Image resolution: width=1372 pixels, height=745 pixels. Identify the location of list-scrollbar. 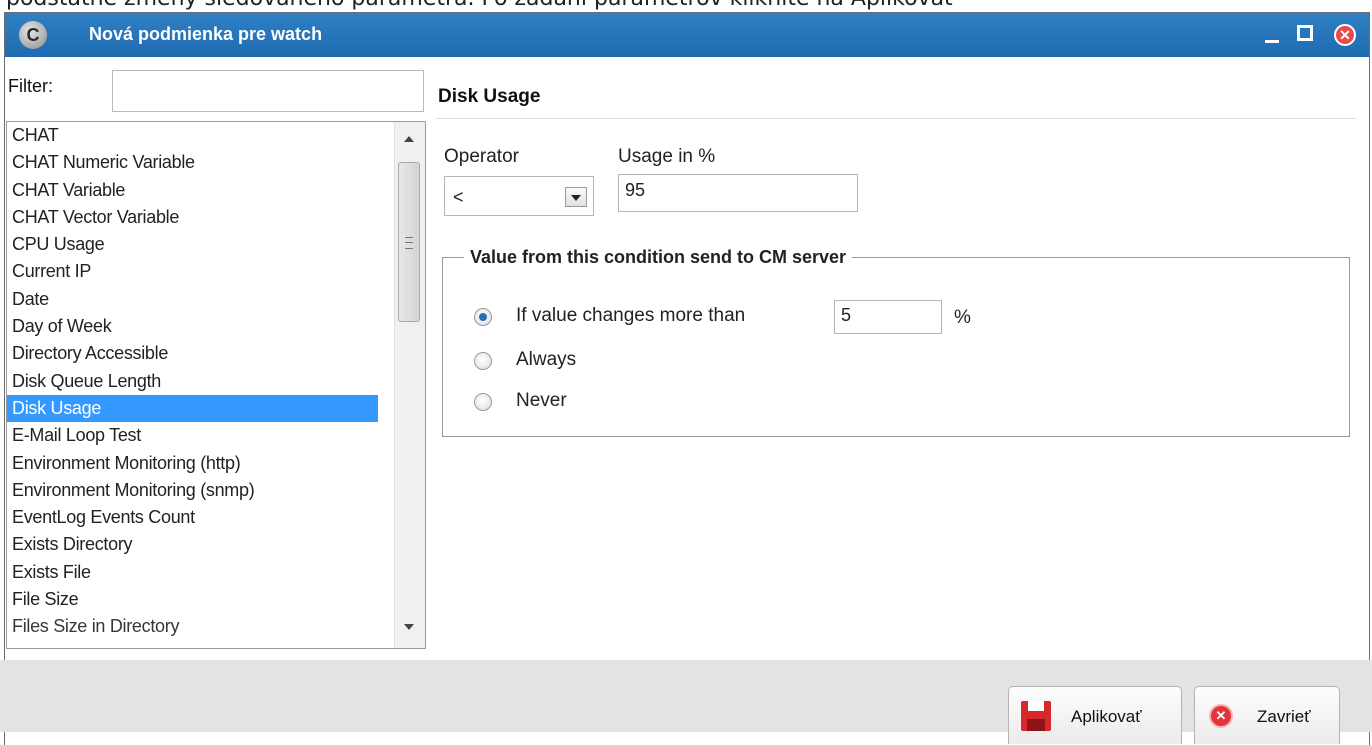
(409, 385).